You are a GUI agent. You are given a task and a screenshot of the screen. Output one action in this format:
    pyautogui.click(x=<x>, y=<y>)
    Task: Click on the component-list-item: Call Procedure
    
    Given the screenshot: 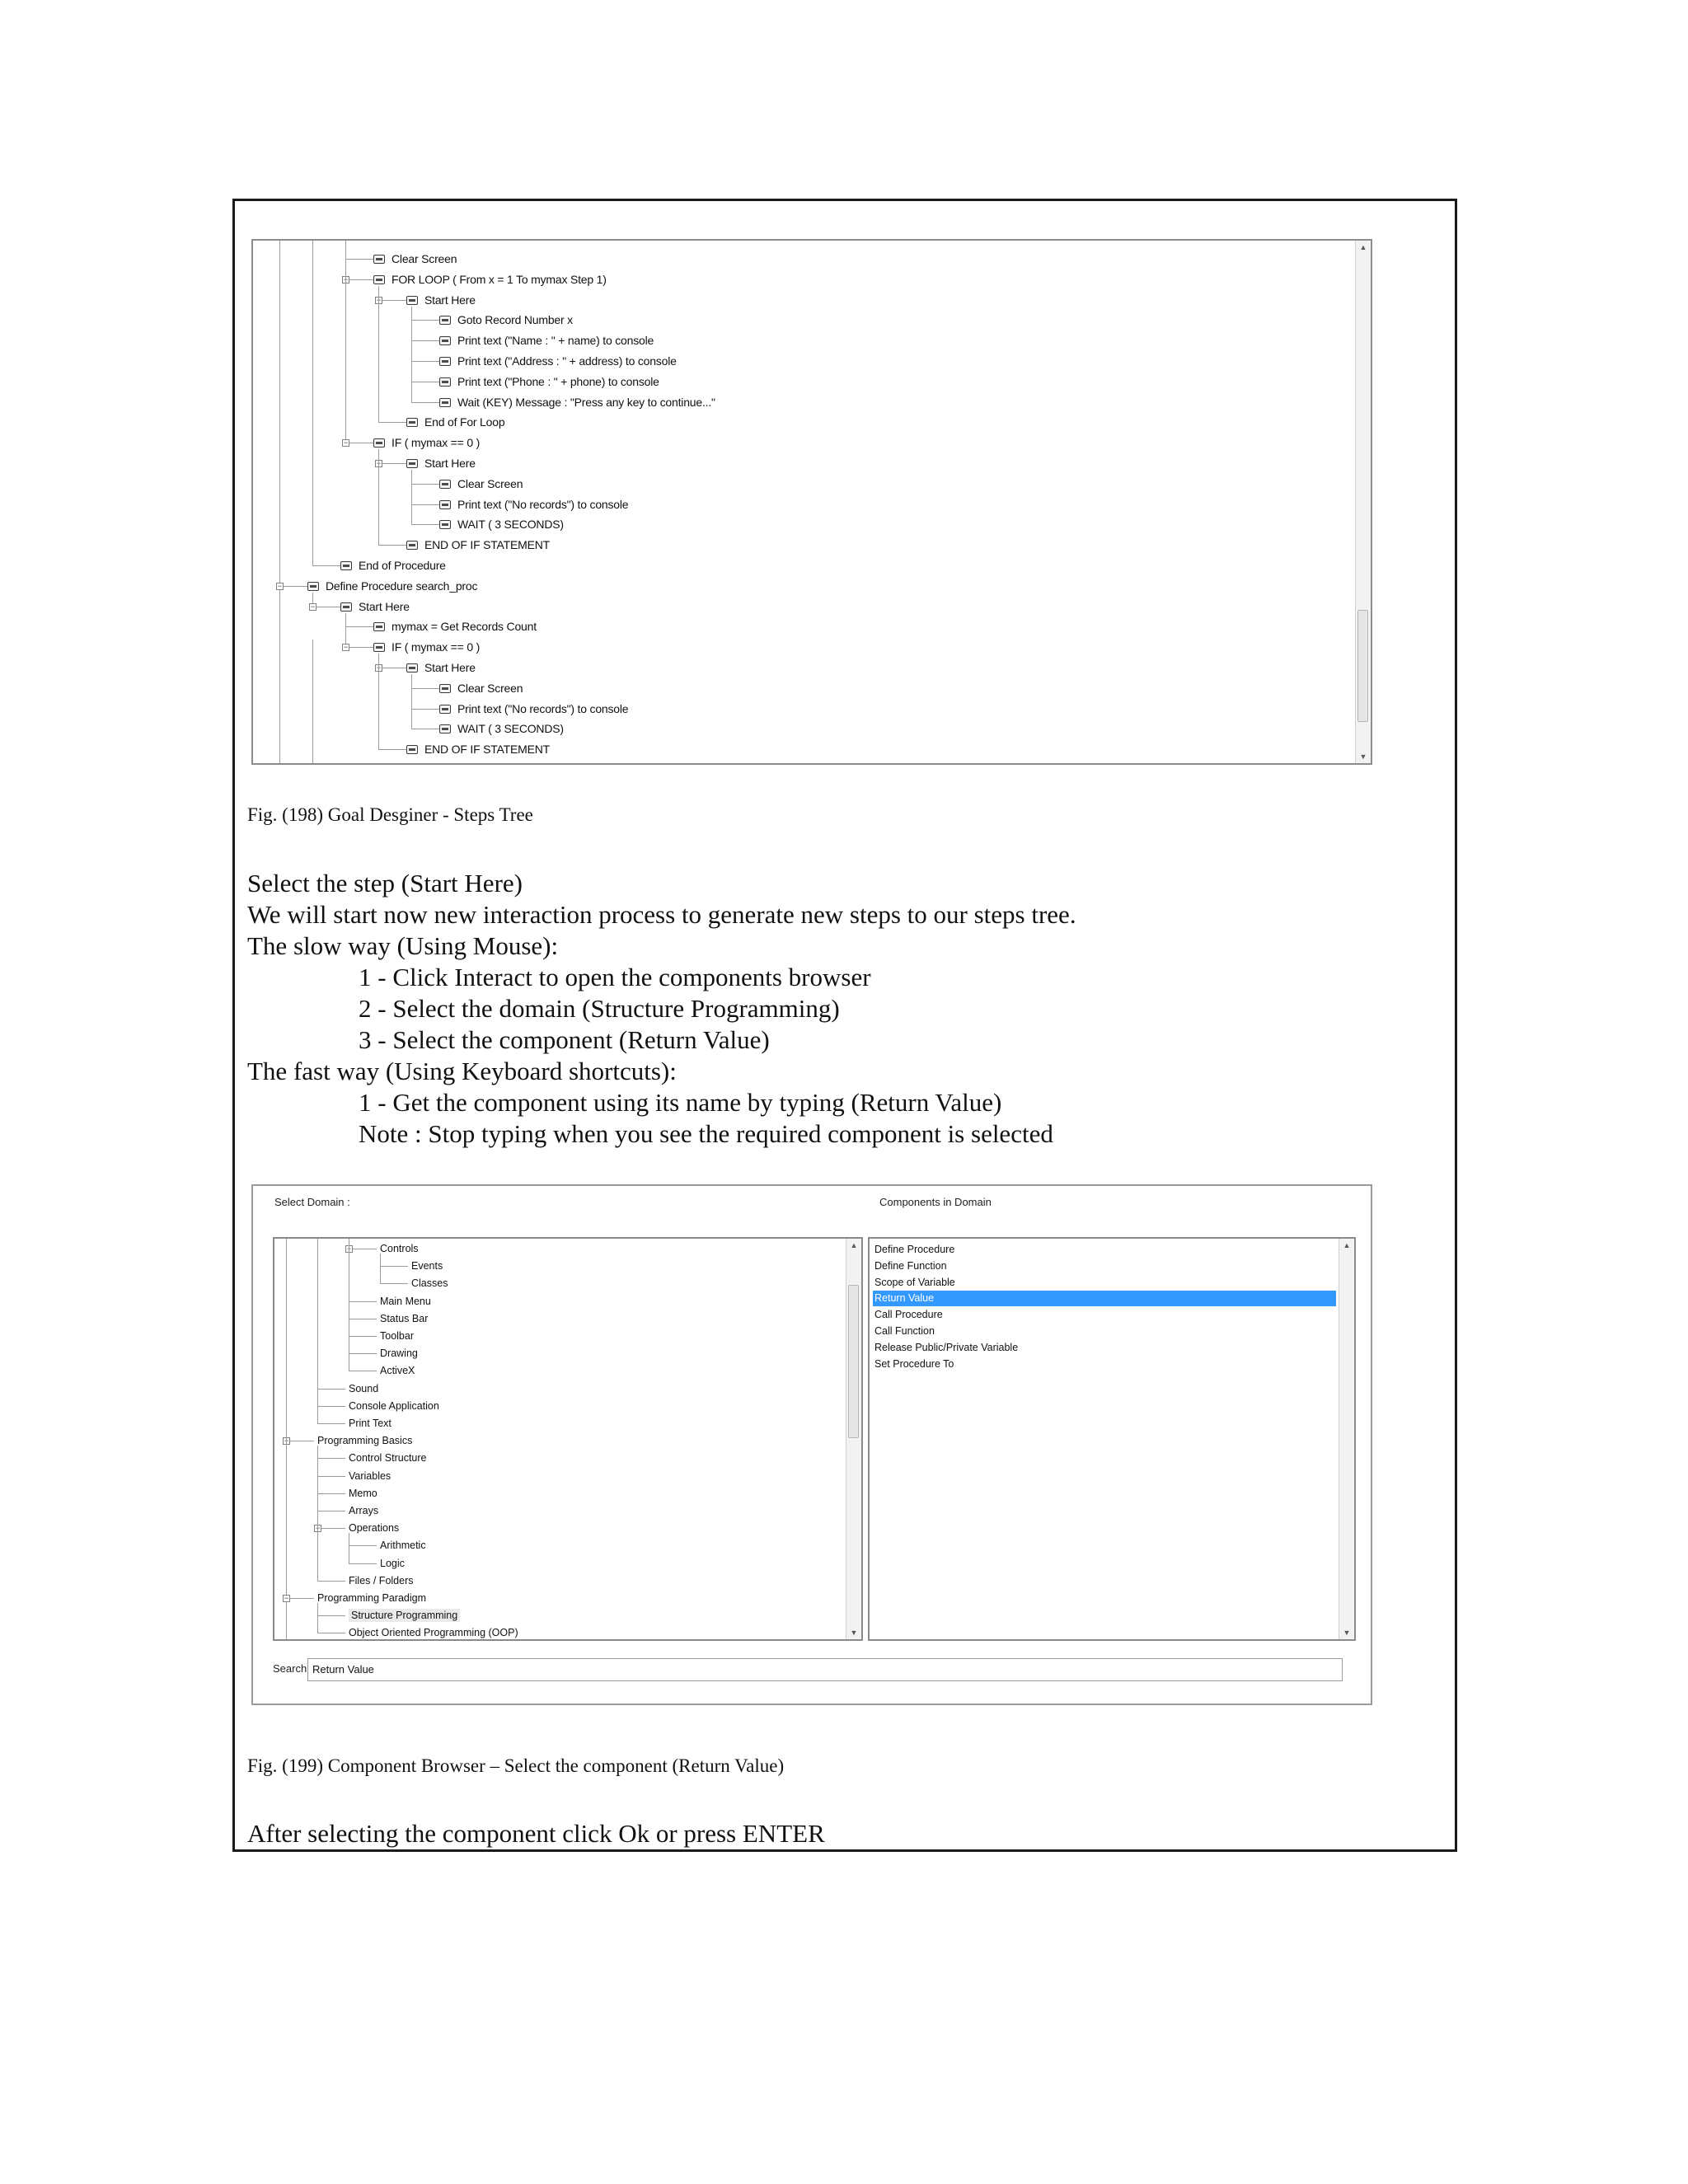 What is the action you would take?
    pyautogui.click(x=908, y=1315)
    